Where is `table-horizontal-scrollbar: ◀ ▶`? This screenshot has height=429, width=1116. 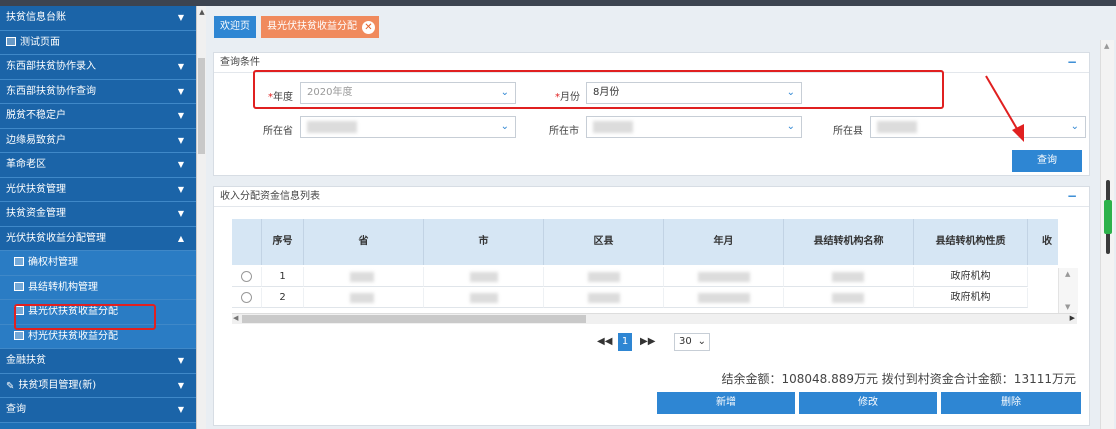
table-horizontal-scrollbar: ◀ ▶ is located at coordinates (654, 318).